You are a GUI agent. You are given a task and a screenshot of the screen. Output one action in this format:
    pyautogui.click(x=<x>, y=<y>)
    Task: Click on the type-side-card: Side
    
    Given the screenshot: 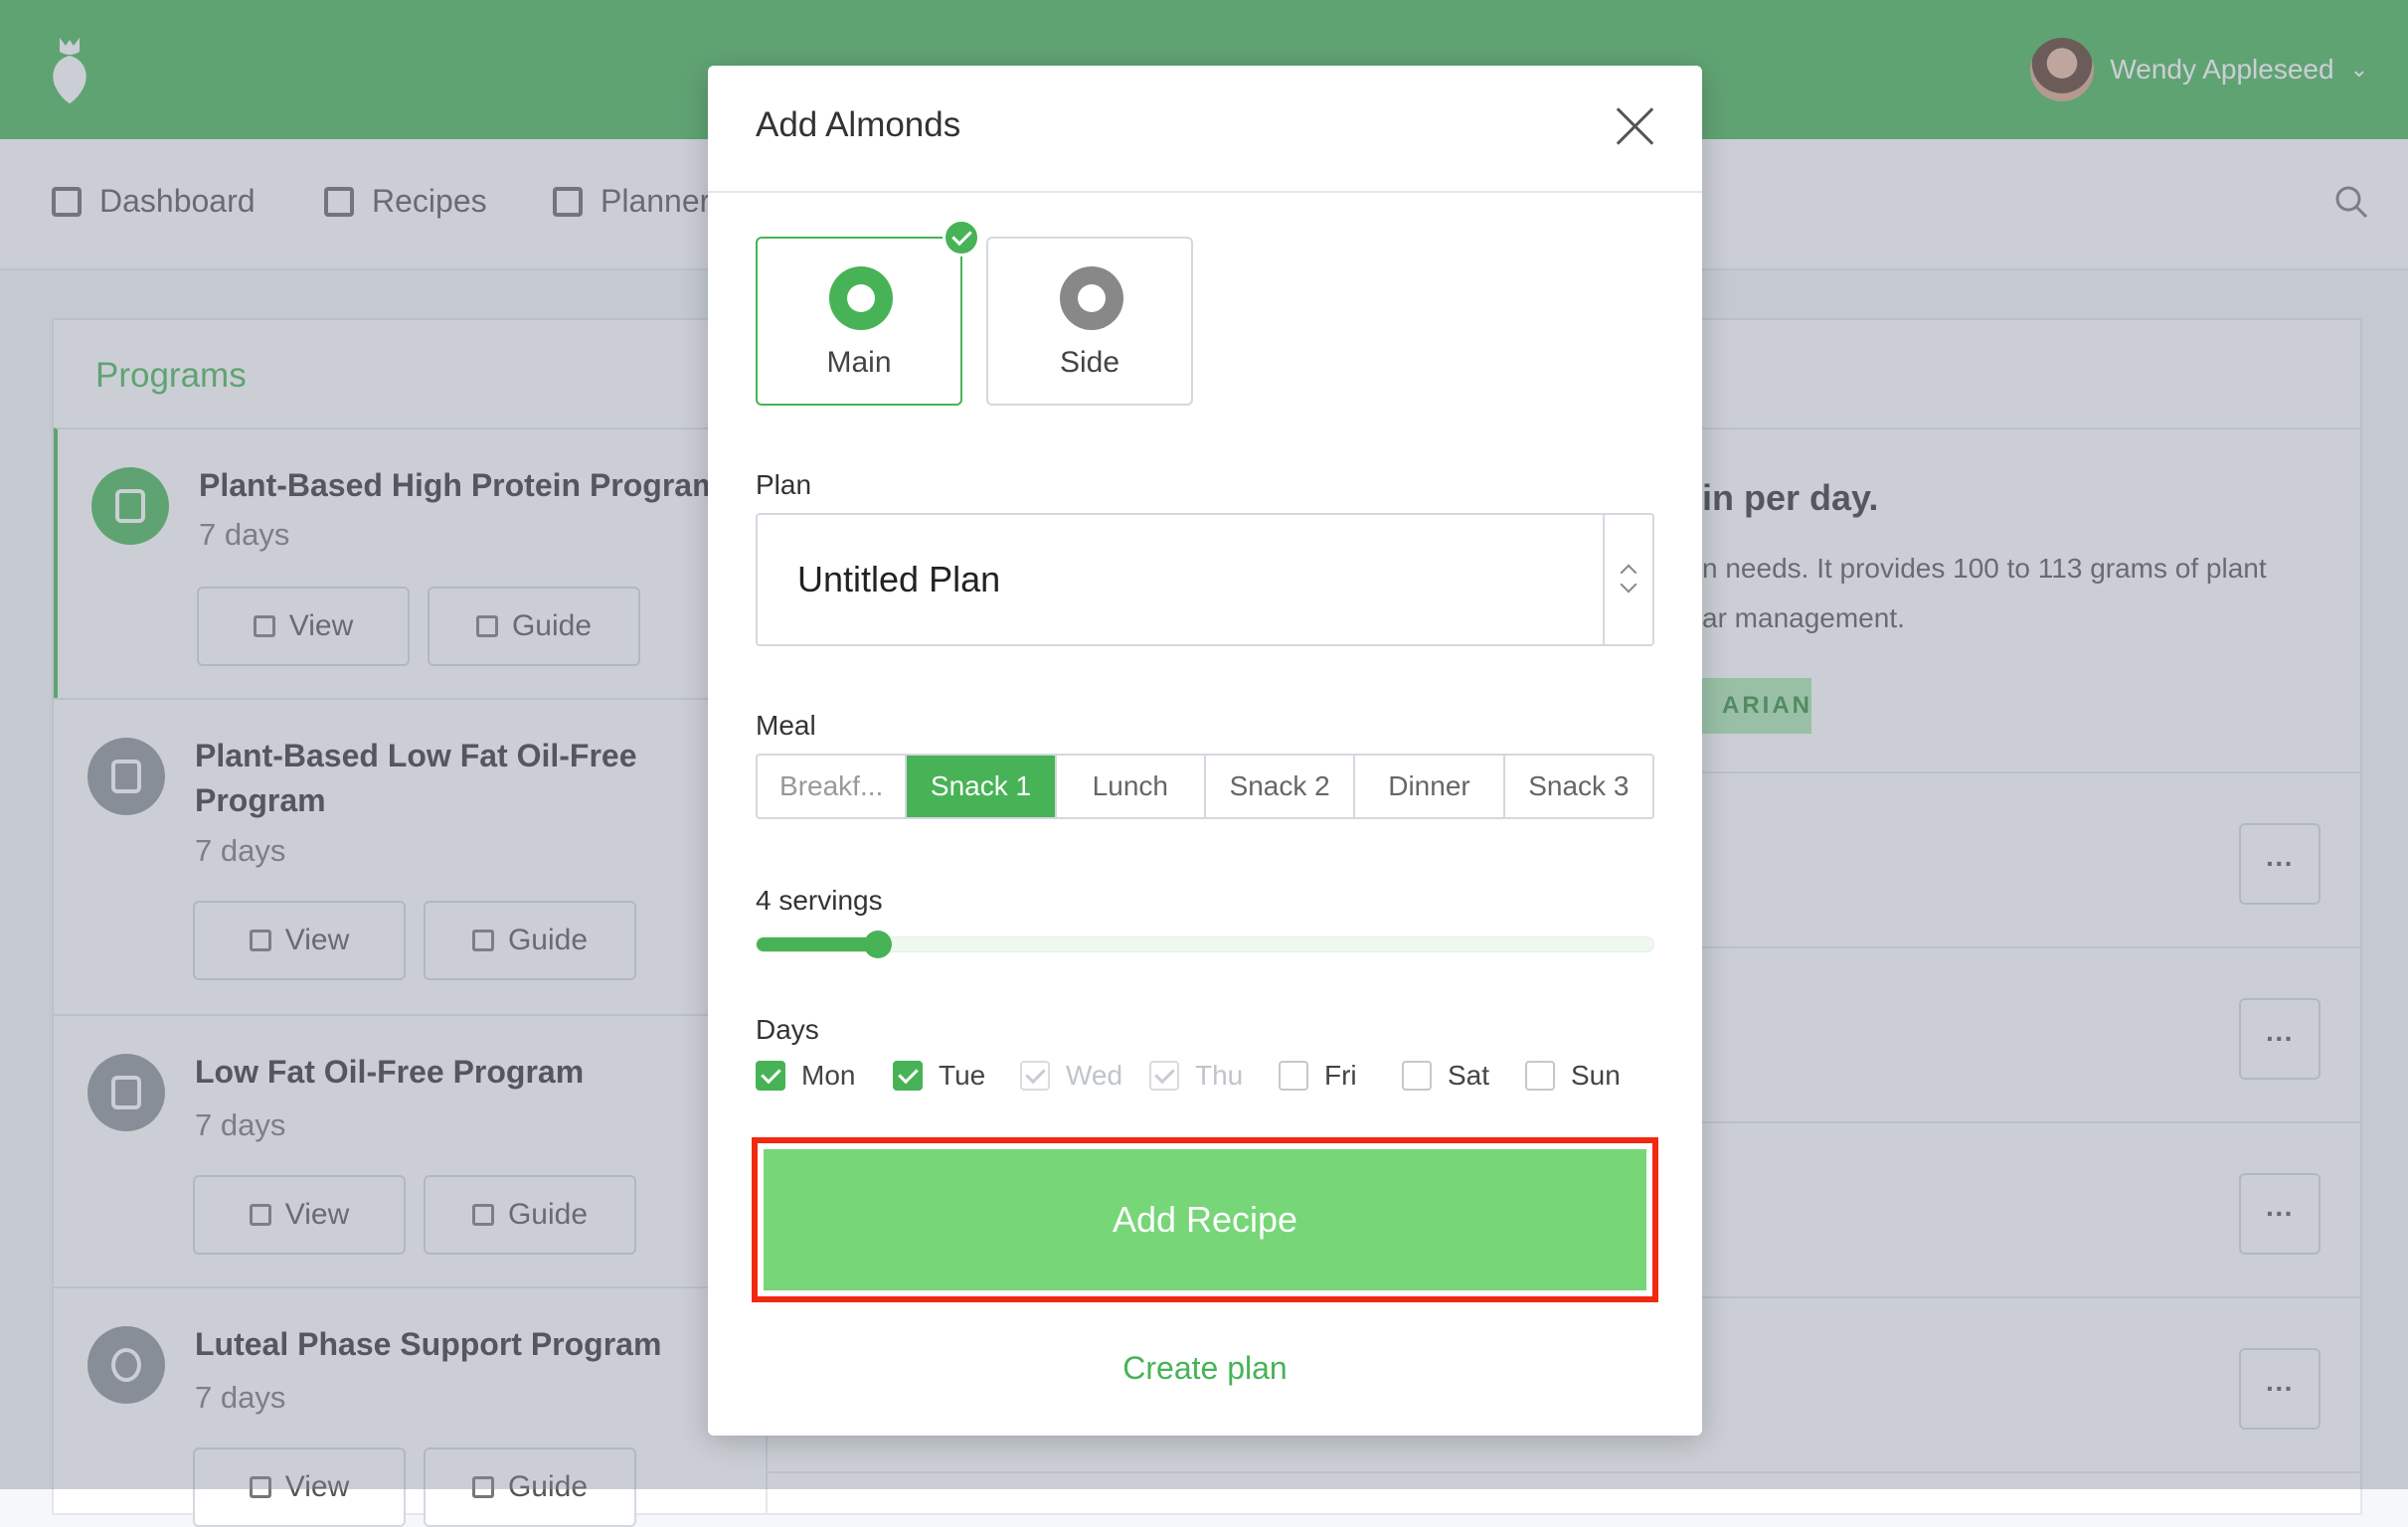 What is the action you would take?
    pyautogui.click(x=1089, y=321)
    